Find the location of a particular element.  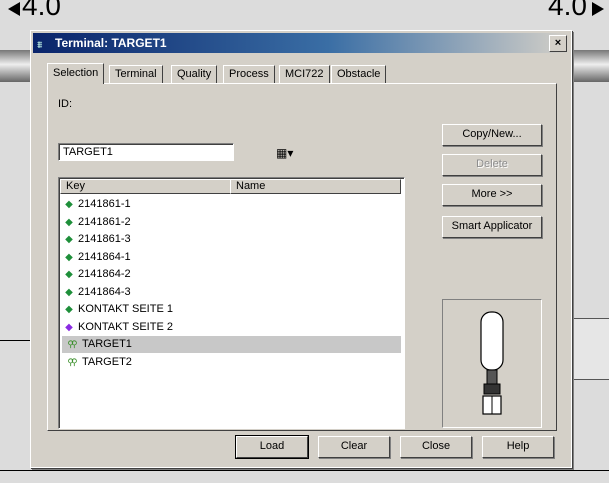

tab-mci722: MCI722 is located at coordinates (304, 74).